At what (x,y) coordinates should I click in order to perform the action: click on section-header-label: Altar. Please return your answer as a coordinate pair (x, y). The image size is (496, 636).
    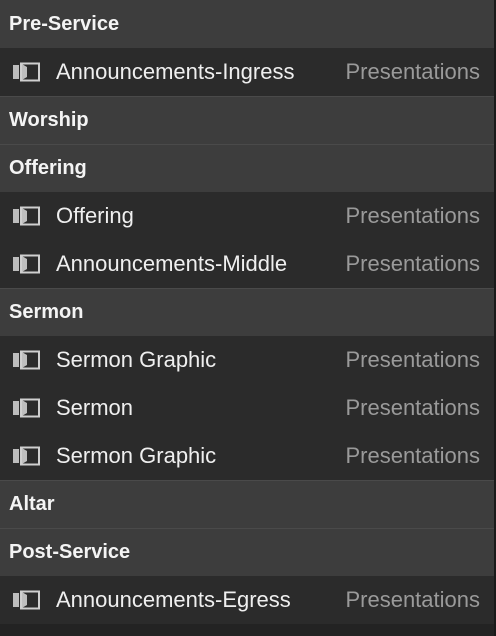
    Looking at the image, I should click on (32, 504).